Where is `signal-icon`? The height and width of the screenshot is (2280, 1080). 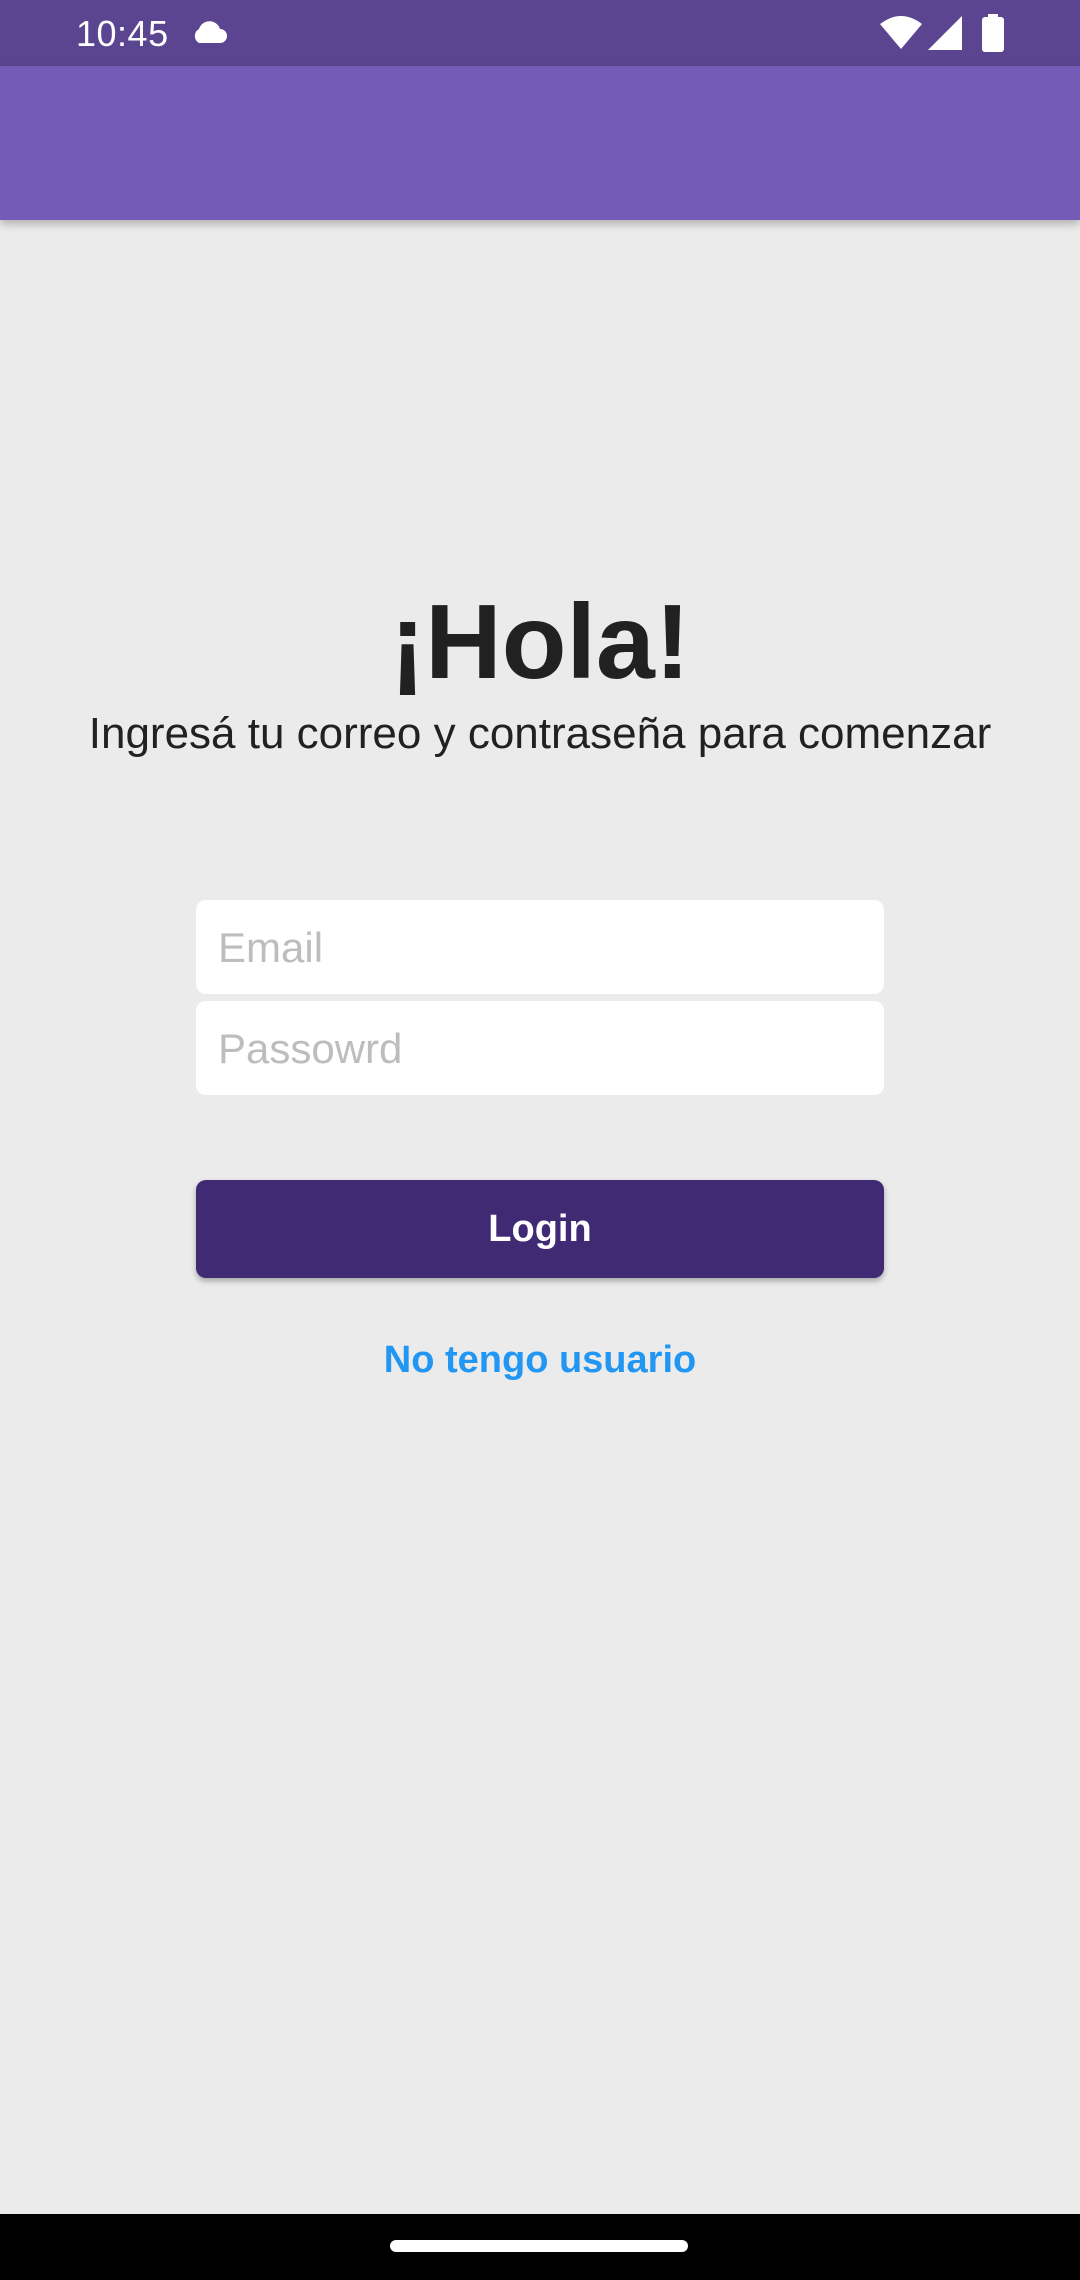
signal-icon is located at coordinates (945, 33).